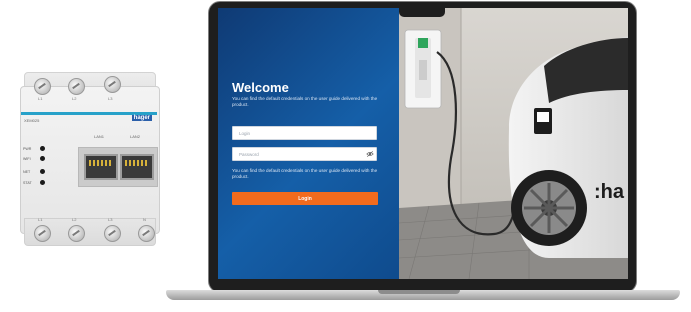  I want to click on led-label: PWR, so click(27, 149).